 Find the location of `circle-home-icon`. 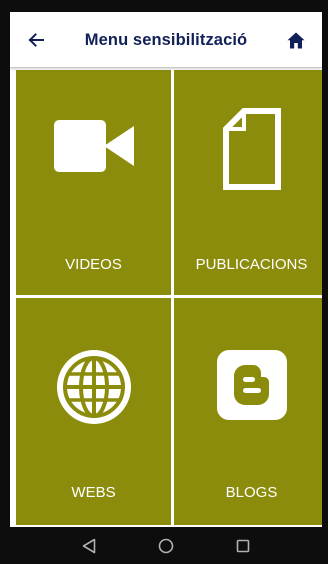

circle-home-icon is located at coordinates (166, 545).